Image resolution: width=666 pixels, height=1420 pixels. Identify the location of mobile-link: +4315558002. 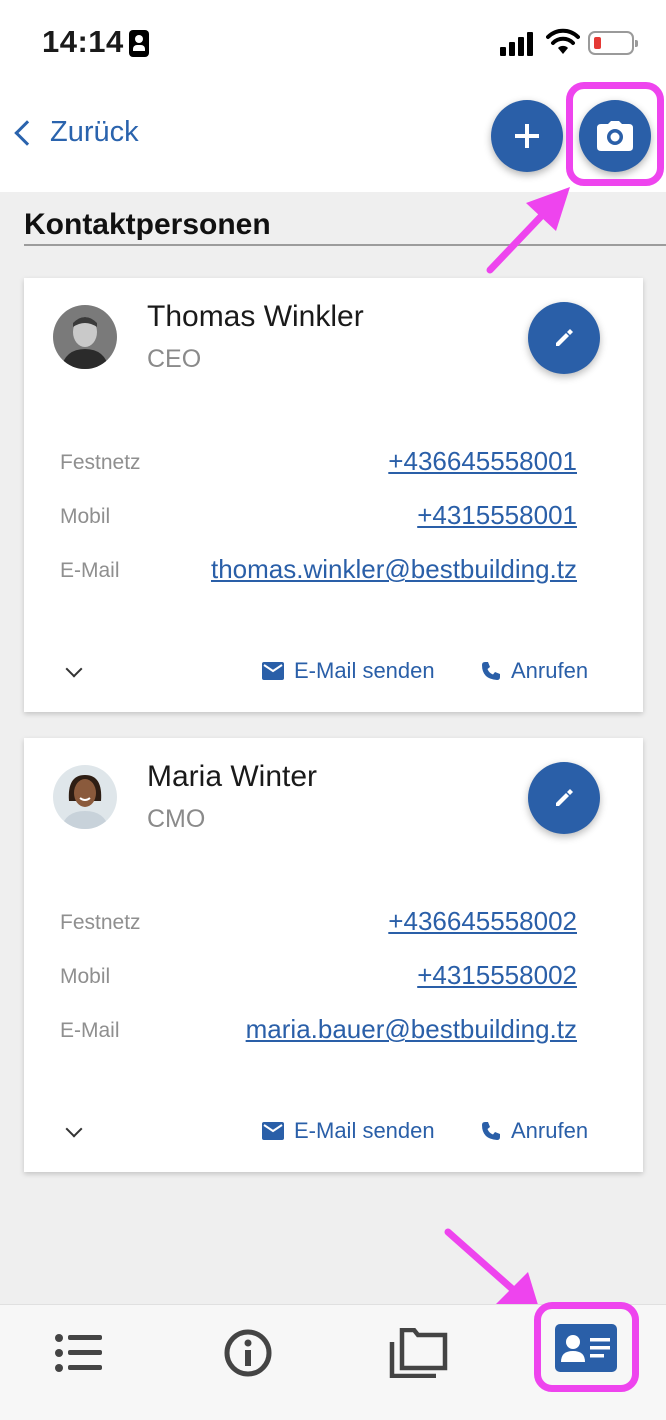
(497, 975).